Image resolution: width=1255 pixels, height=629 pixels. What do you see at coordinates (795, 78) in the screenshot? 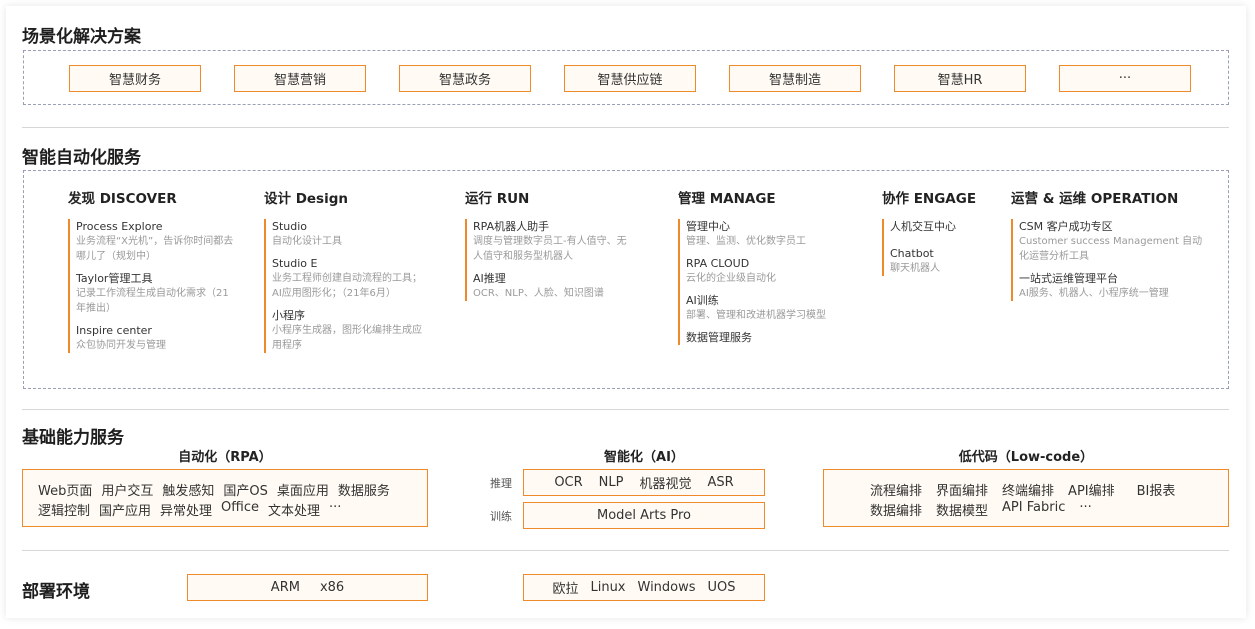
I see `scenario-item-manufacturing: 智慧制造` at bounding box center [795, 78].